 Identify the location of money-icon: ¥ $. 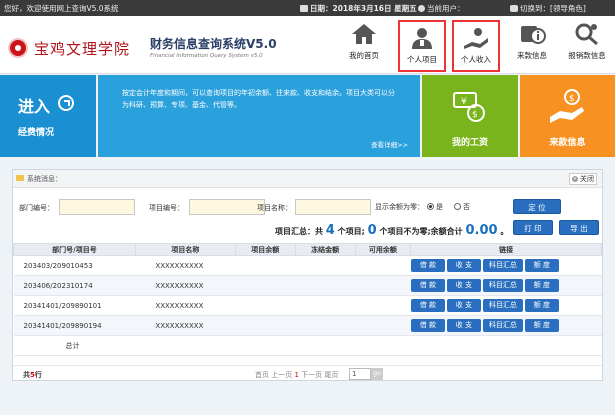
(469, 107).